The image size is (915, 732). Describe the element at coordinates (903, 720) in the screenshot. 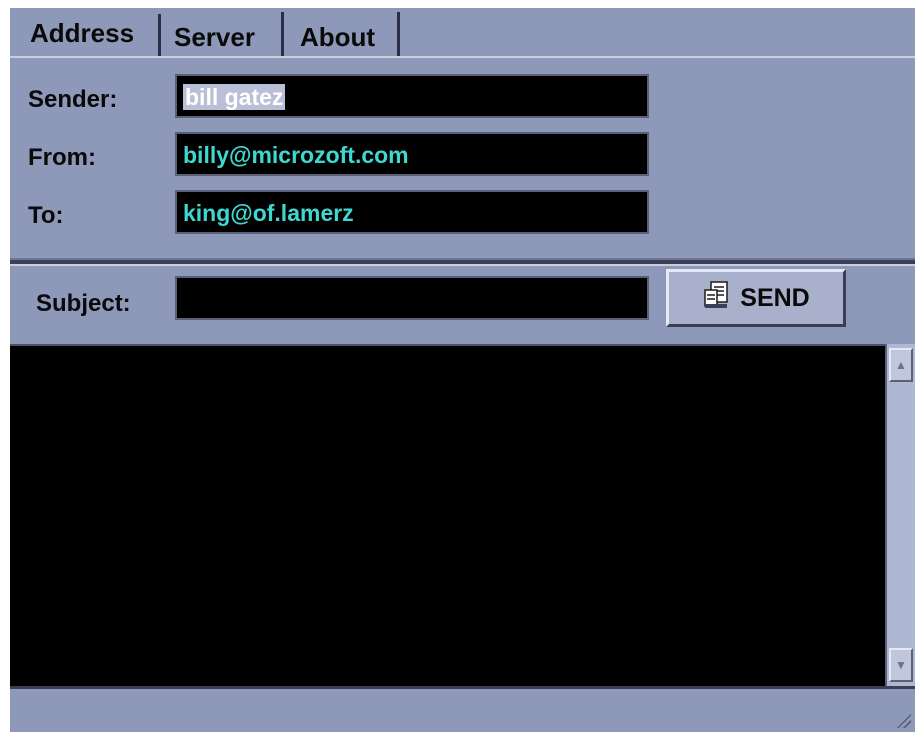

I see `resize-grip-icon` at that location.